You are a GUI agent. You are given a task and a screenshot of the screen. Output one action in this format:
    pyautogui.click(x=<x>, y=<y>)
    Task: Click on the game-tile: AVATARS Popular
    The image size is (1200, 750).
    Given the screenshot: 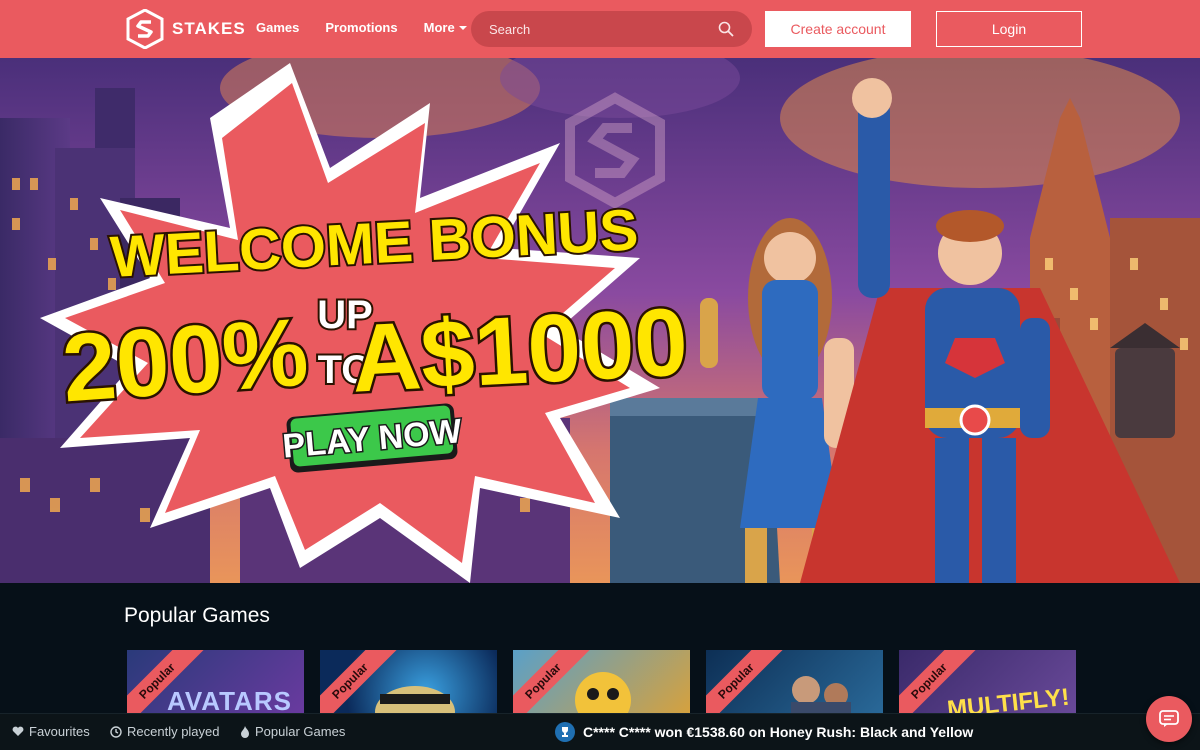 What is the action you would take?
    pyautogui.click(x=215, y=685)
    